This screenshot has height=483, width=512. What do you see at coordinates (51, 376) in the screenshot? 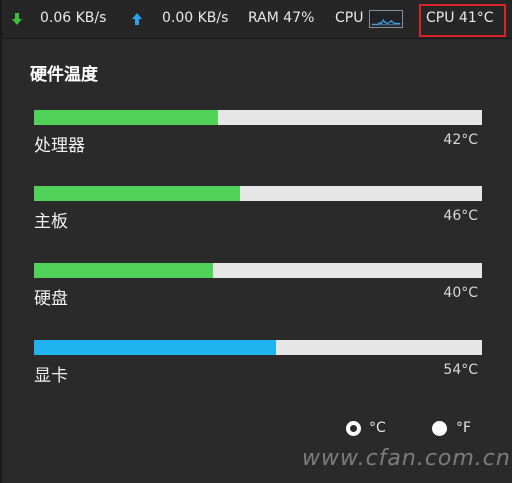
I see `hw-label-gpu: 显卡` at bounding box center [51, 376].